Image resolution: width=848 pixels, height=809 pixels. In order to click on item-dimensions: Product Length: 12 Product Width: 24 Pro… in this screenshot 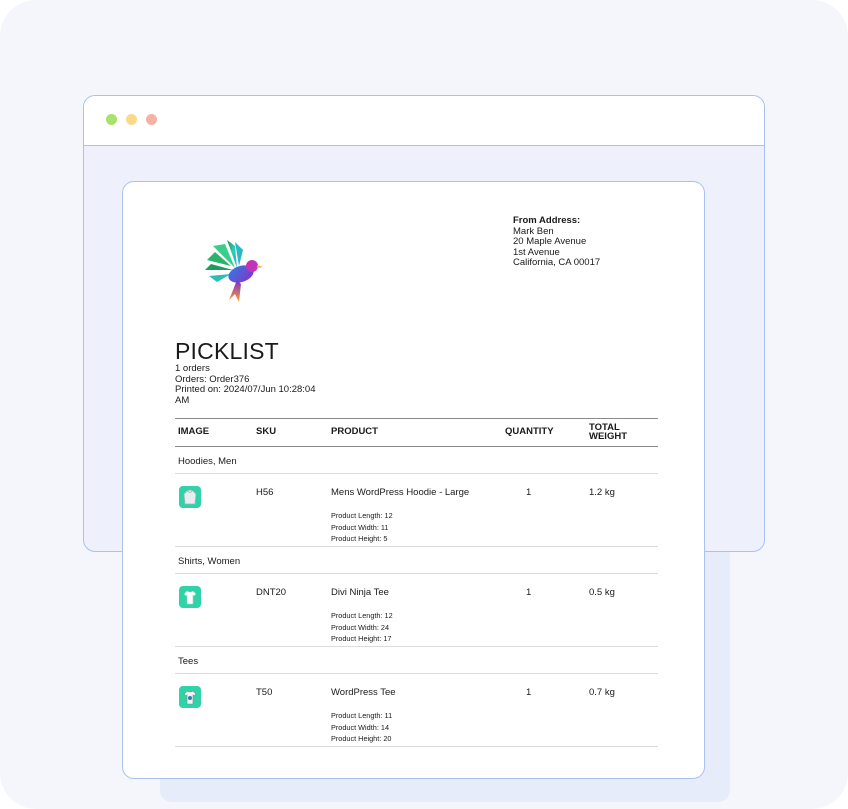, I will do `click(362, 627)`.